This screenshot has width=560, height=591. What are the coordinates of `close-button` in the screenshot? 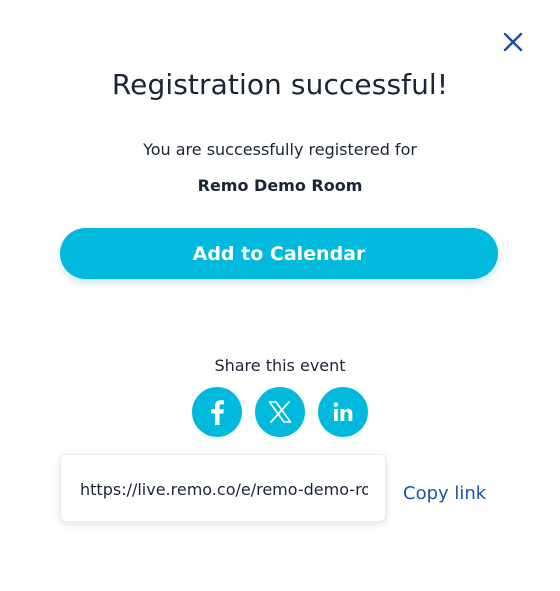 It's located at (513, 42).